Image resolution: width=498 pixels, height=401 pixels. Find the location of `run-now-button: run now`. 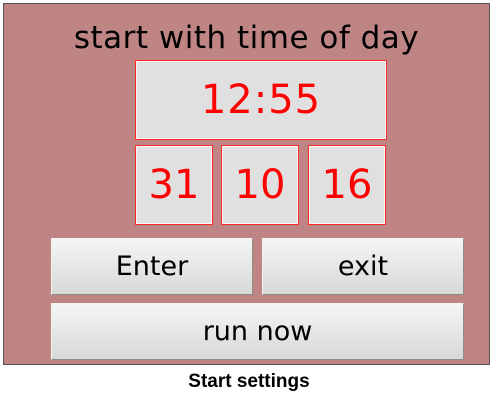

run-now-button: run now is located at coordinates (257, 331).